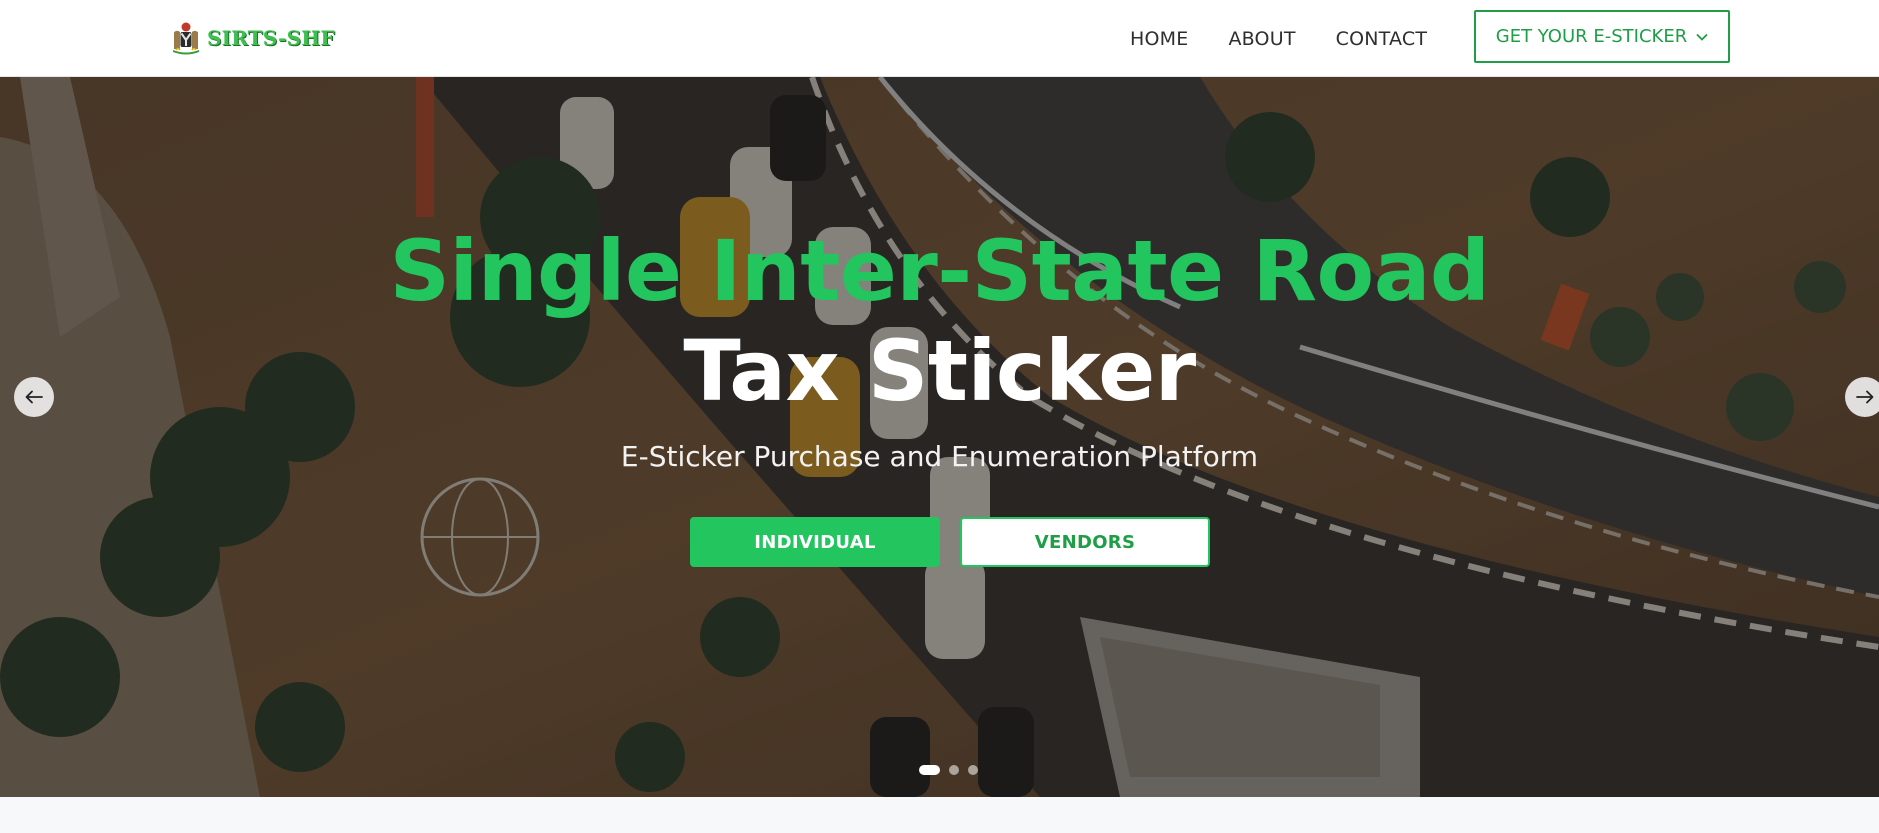 This screenshot has width=1879, height=833. What do you see at coordinates (939, 815) in the screenshot?
I see `below-fold-section` at bounding box center [939, 815].